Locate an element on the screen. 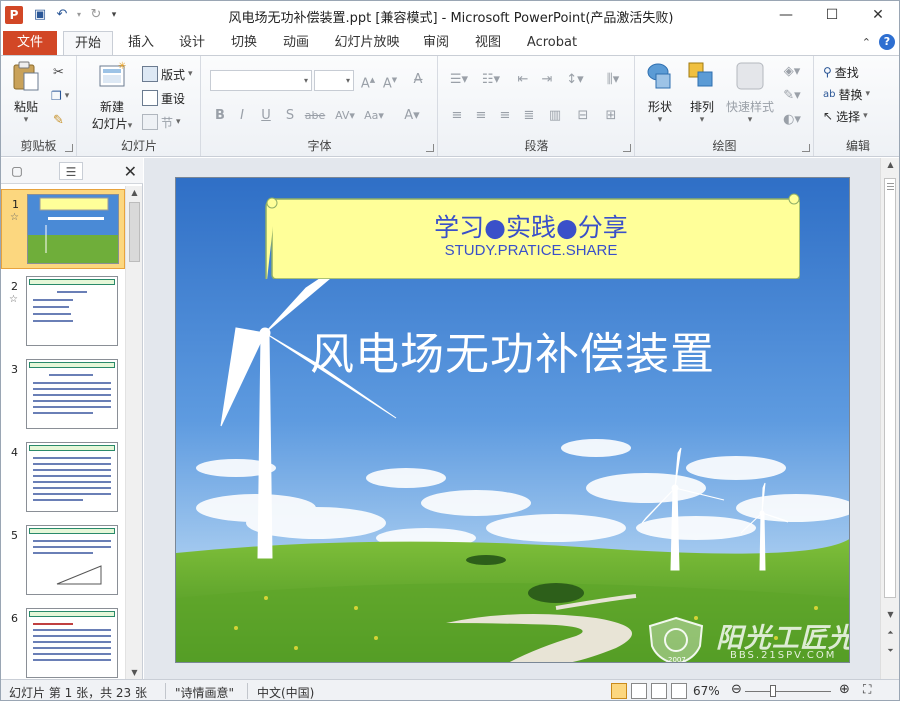 This screenshot has height=701, width=900. decrease-indent-icon: ⇤ is located at coordinates (523, 80).